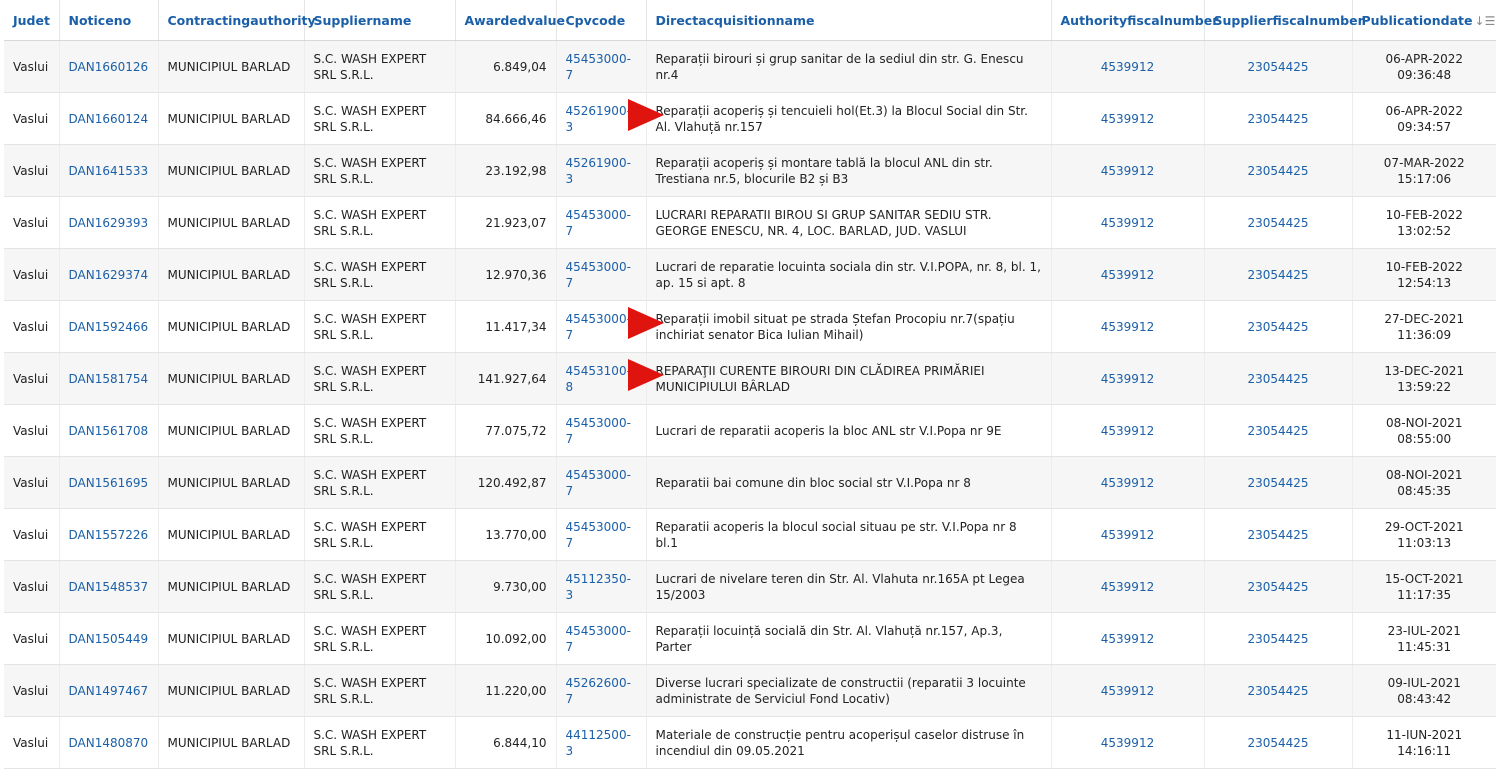 Image resolution: width=1500 pixels, height=782 pixels. Describe the element at coordinates (601, 170) in the screenshot. I see `cpv-code-link: 45261900-3` at that location.